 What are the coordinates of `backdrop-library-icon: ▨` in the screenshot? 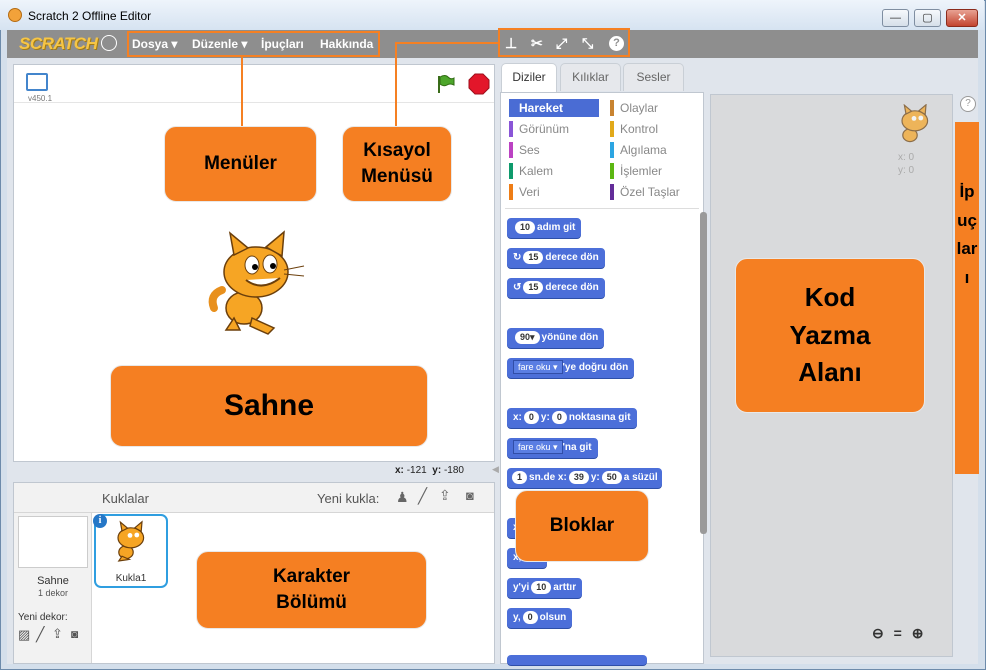 It's located at (24, 635).